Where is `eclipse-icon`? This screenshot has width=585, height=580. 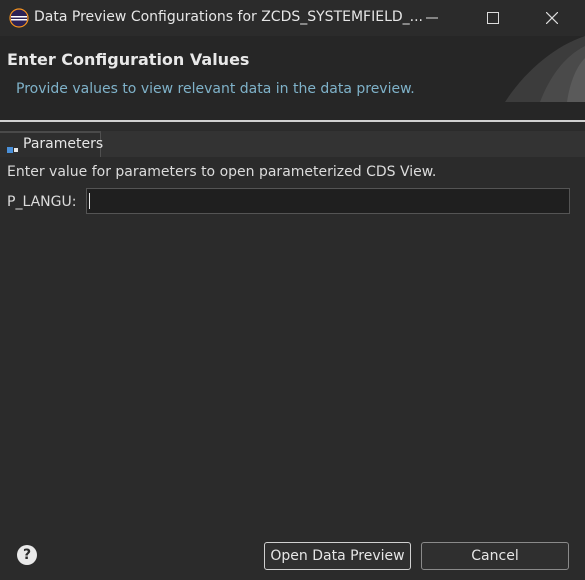
eclipse-icon is located at coordinates (19, 18).